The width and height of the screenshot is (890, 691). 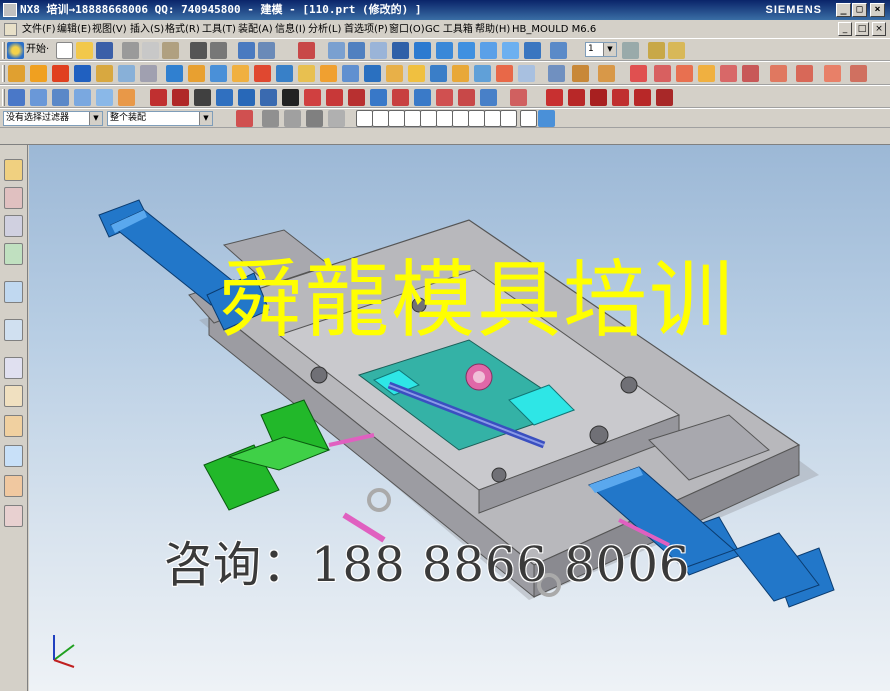 I want to click on section-curve-icon, so click(x=356, y=97).